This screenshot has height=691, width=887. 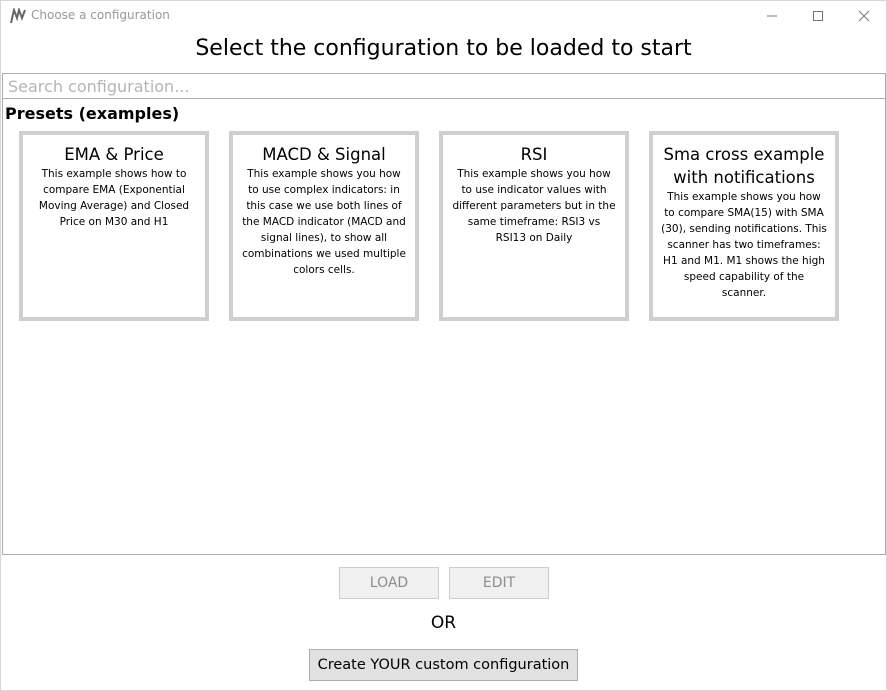 I want to click on load-button: LOAD, so click(x=389, y=583).